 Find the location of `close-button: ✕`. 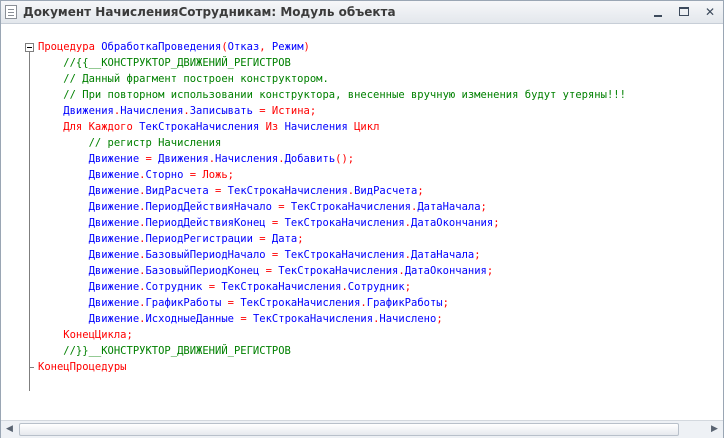

close-button: ✕ is located at coordinates (710, 12).